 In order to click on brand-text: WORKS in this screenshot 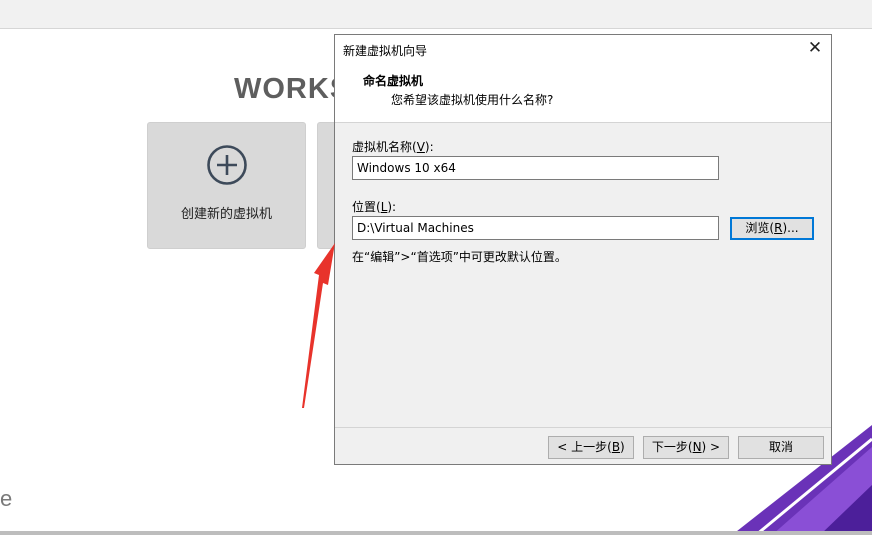, I will do `click(292, 89)`.